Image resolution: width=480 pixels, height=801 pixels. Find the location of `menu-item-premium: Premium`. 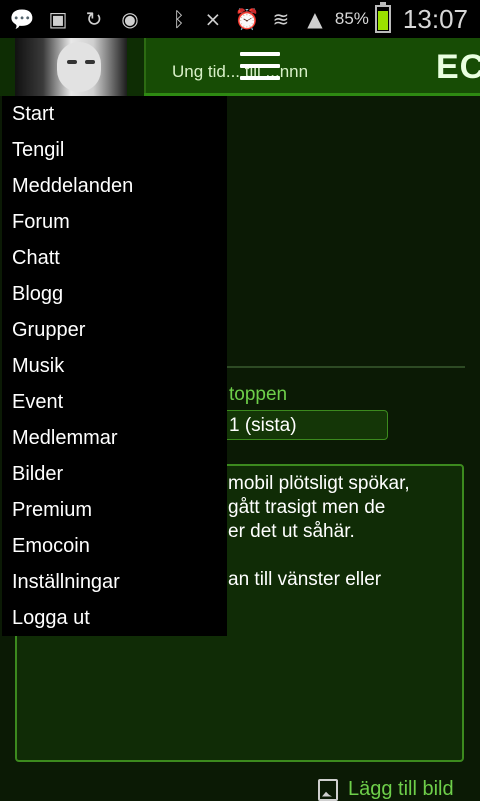

menu-item-premium: Premium is located at coordinates (114, 510).